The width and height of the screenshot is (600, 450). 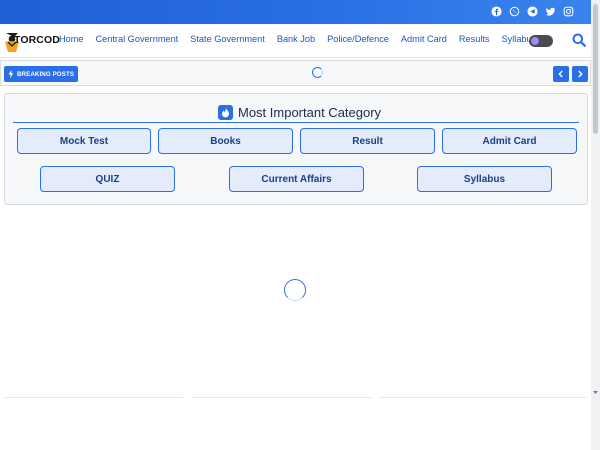 I want to click on loading-spinner-icon, so click(x=317, y=72).